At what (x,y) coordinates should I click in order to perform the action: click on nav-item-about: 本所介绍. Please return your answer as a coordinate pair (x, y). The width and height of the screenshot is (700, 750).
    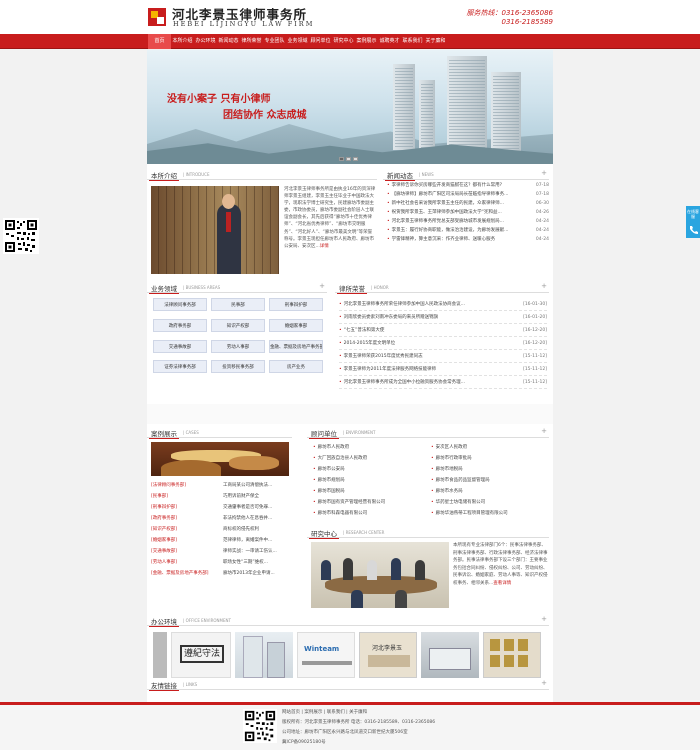
    Looking at the image, I should click on (182, 41).